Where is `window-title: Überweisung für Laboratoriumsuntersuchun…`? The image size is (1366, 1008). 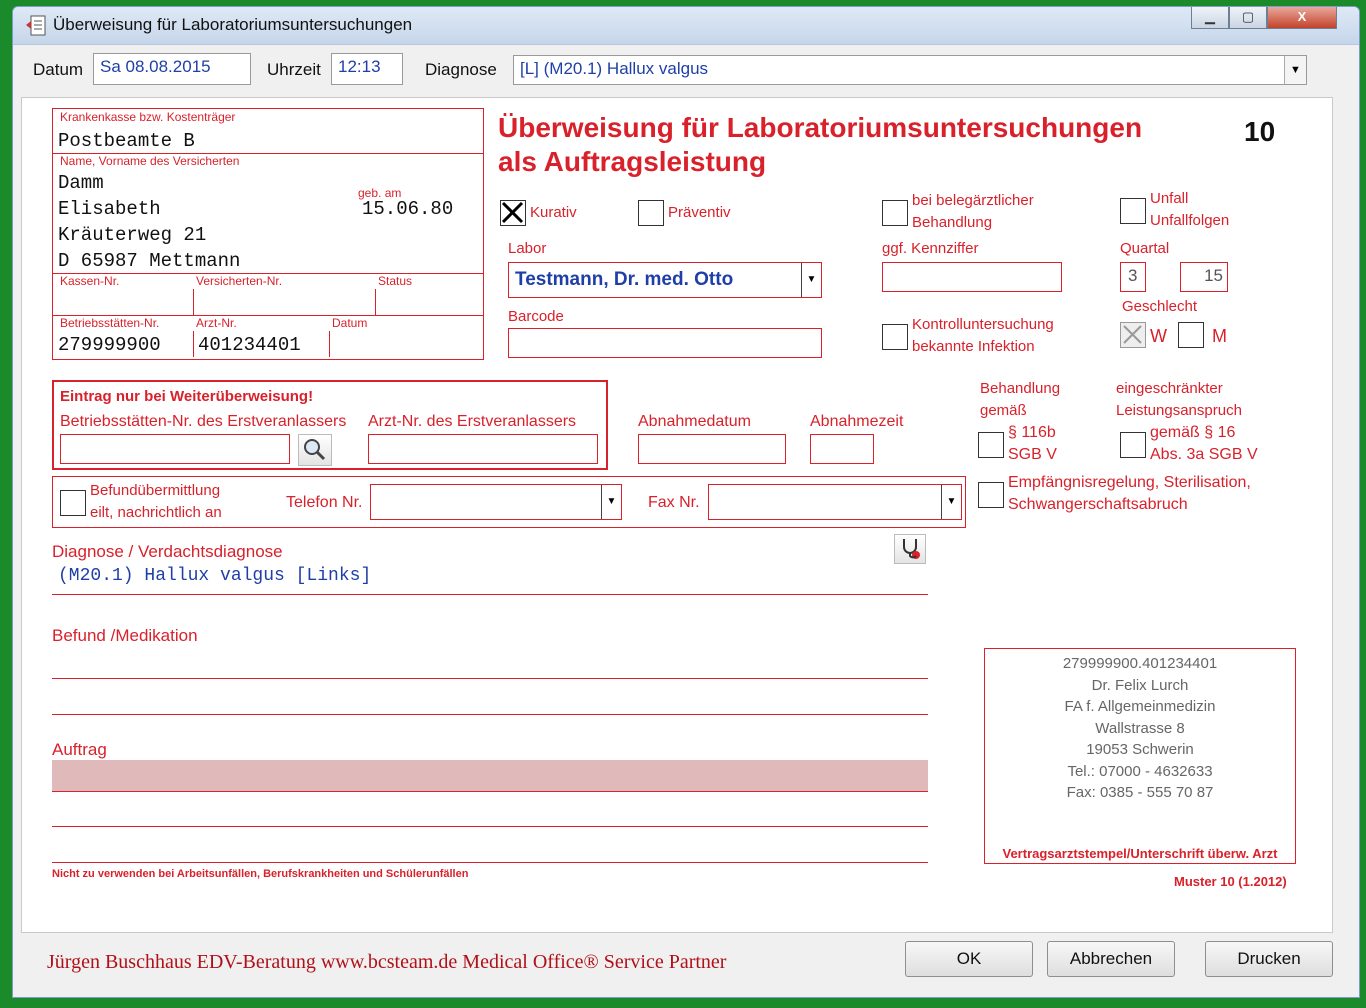
window-title: Überweisung für Laboratoriumsuntersuchun… is located at coordinates (233, 24).